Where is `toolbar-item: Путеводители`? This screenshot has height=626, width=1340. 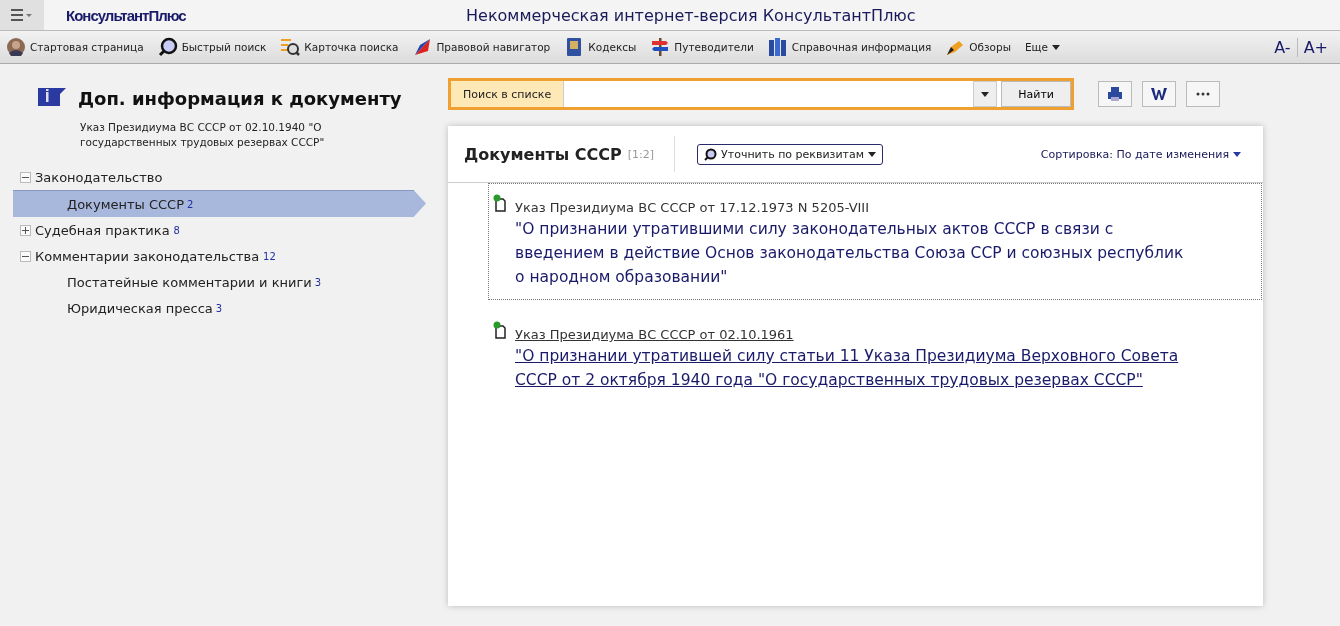
toolbar-item: Путеводители is located at coordinates (702, 47).